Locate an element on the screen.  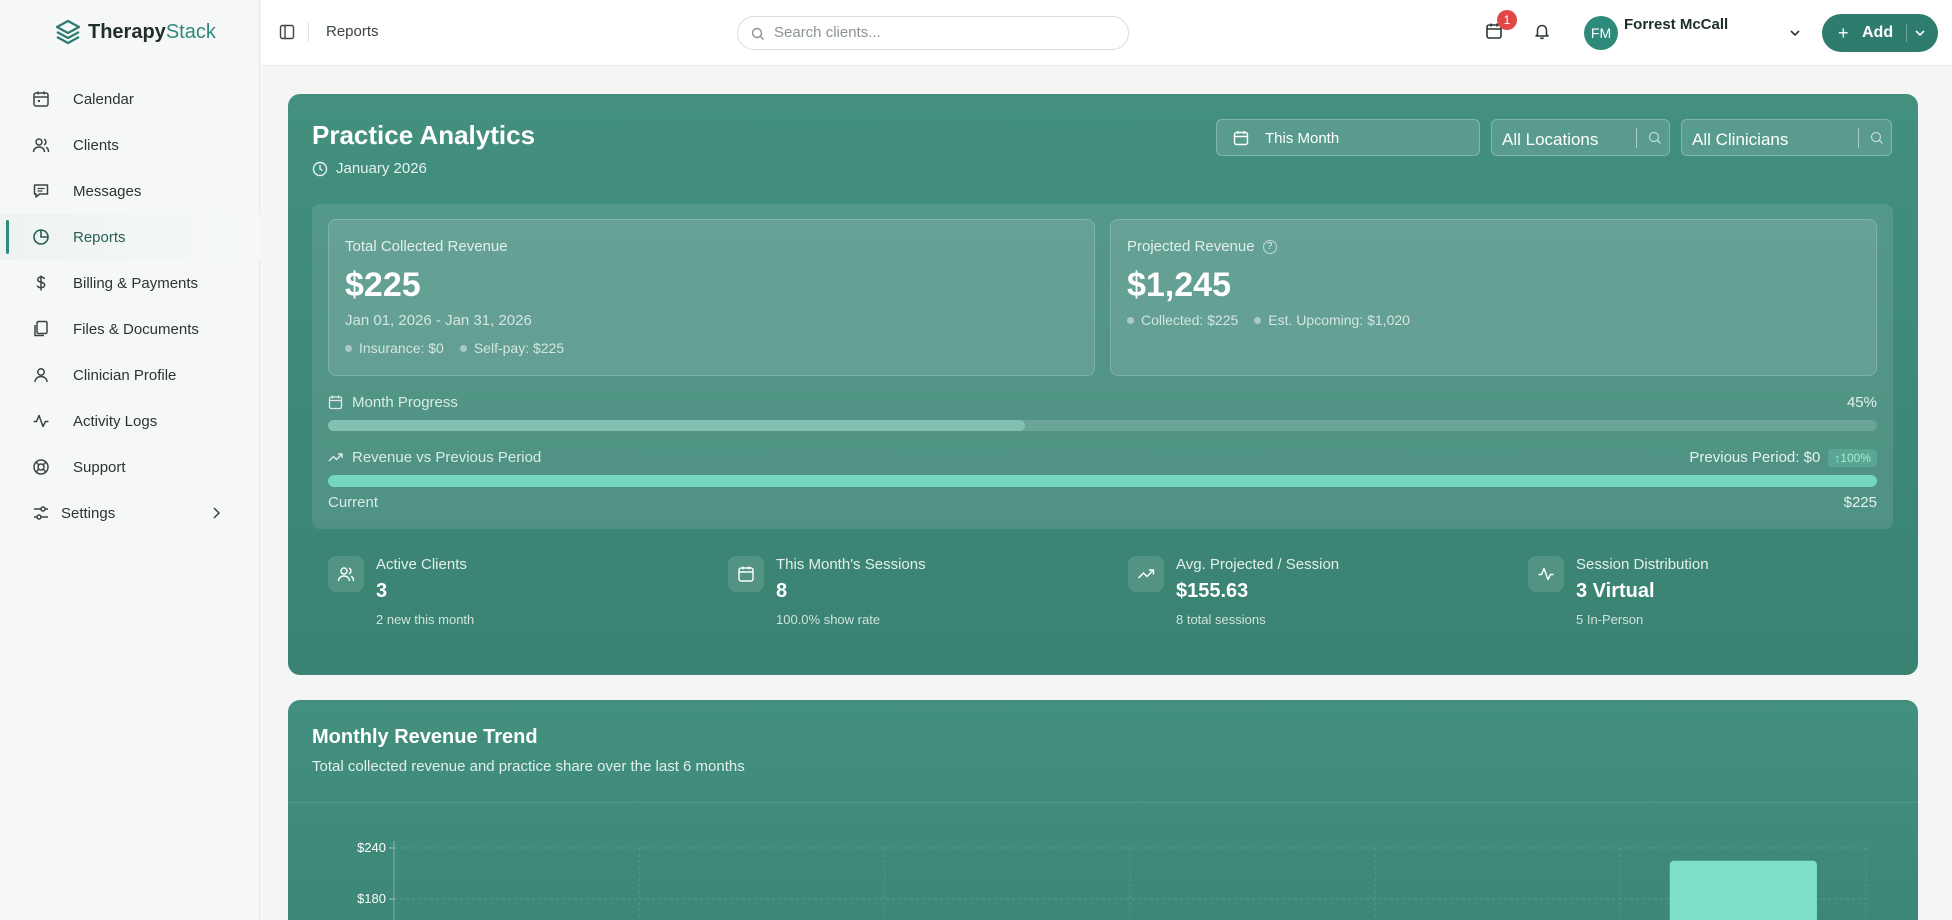
help-icon: ? is located at coordinates (1269, 247).